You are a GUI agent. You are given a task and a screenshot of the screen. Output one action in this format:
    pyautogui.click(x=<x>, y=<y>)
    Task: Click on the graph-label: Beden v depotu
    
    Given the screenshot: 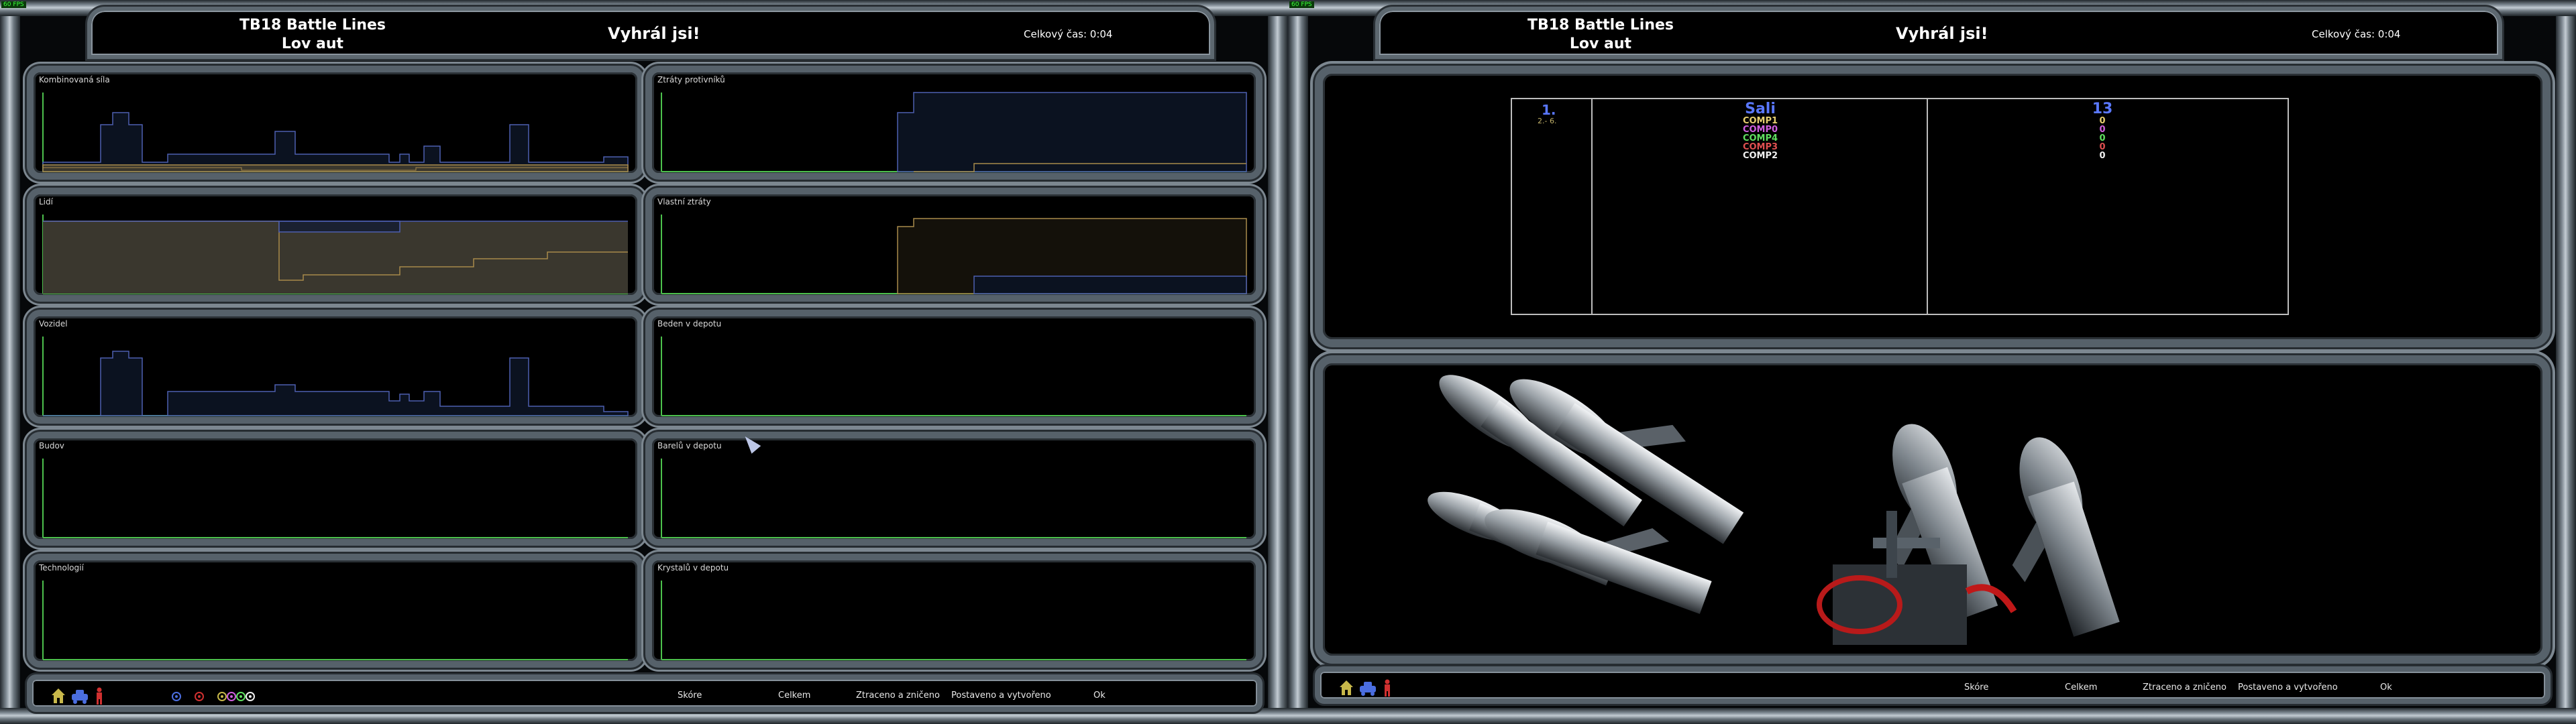 What is the action you would take?
    pyautogui.click(x=689, y=323)
    